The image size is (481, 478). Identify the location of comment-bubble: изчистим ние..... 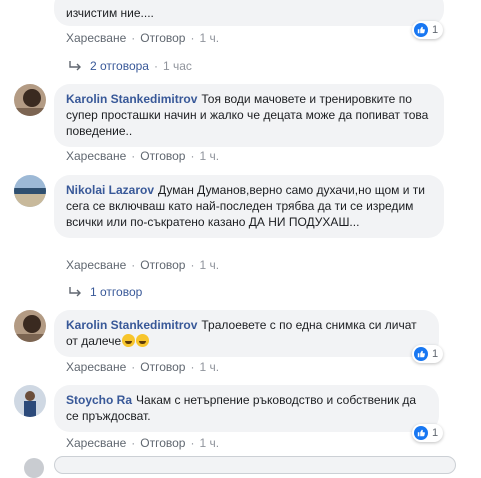
(249, 13).